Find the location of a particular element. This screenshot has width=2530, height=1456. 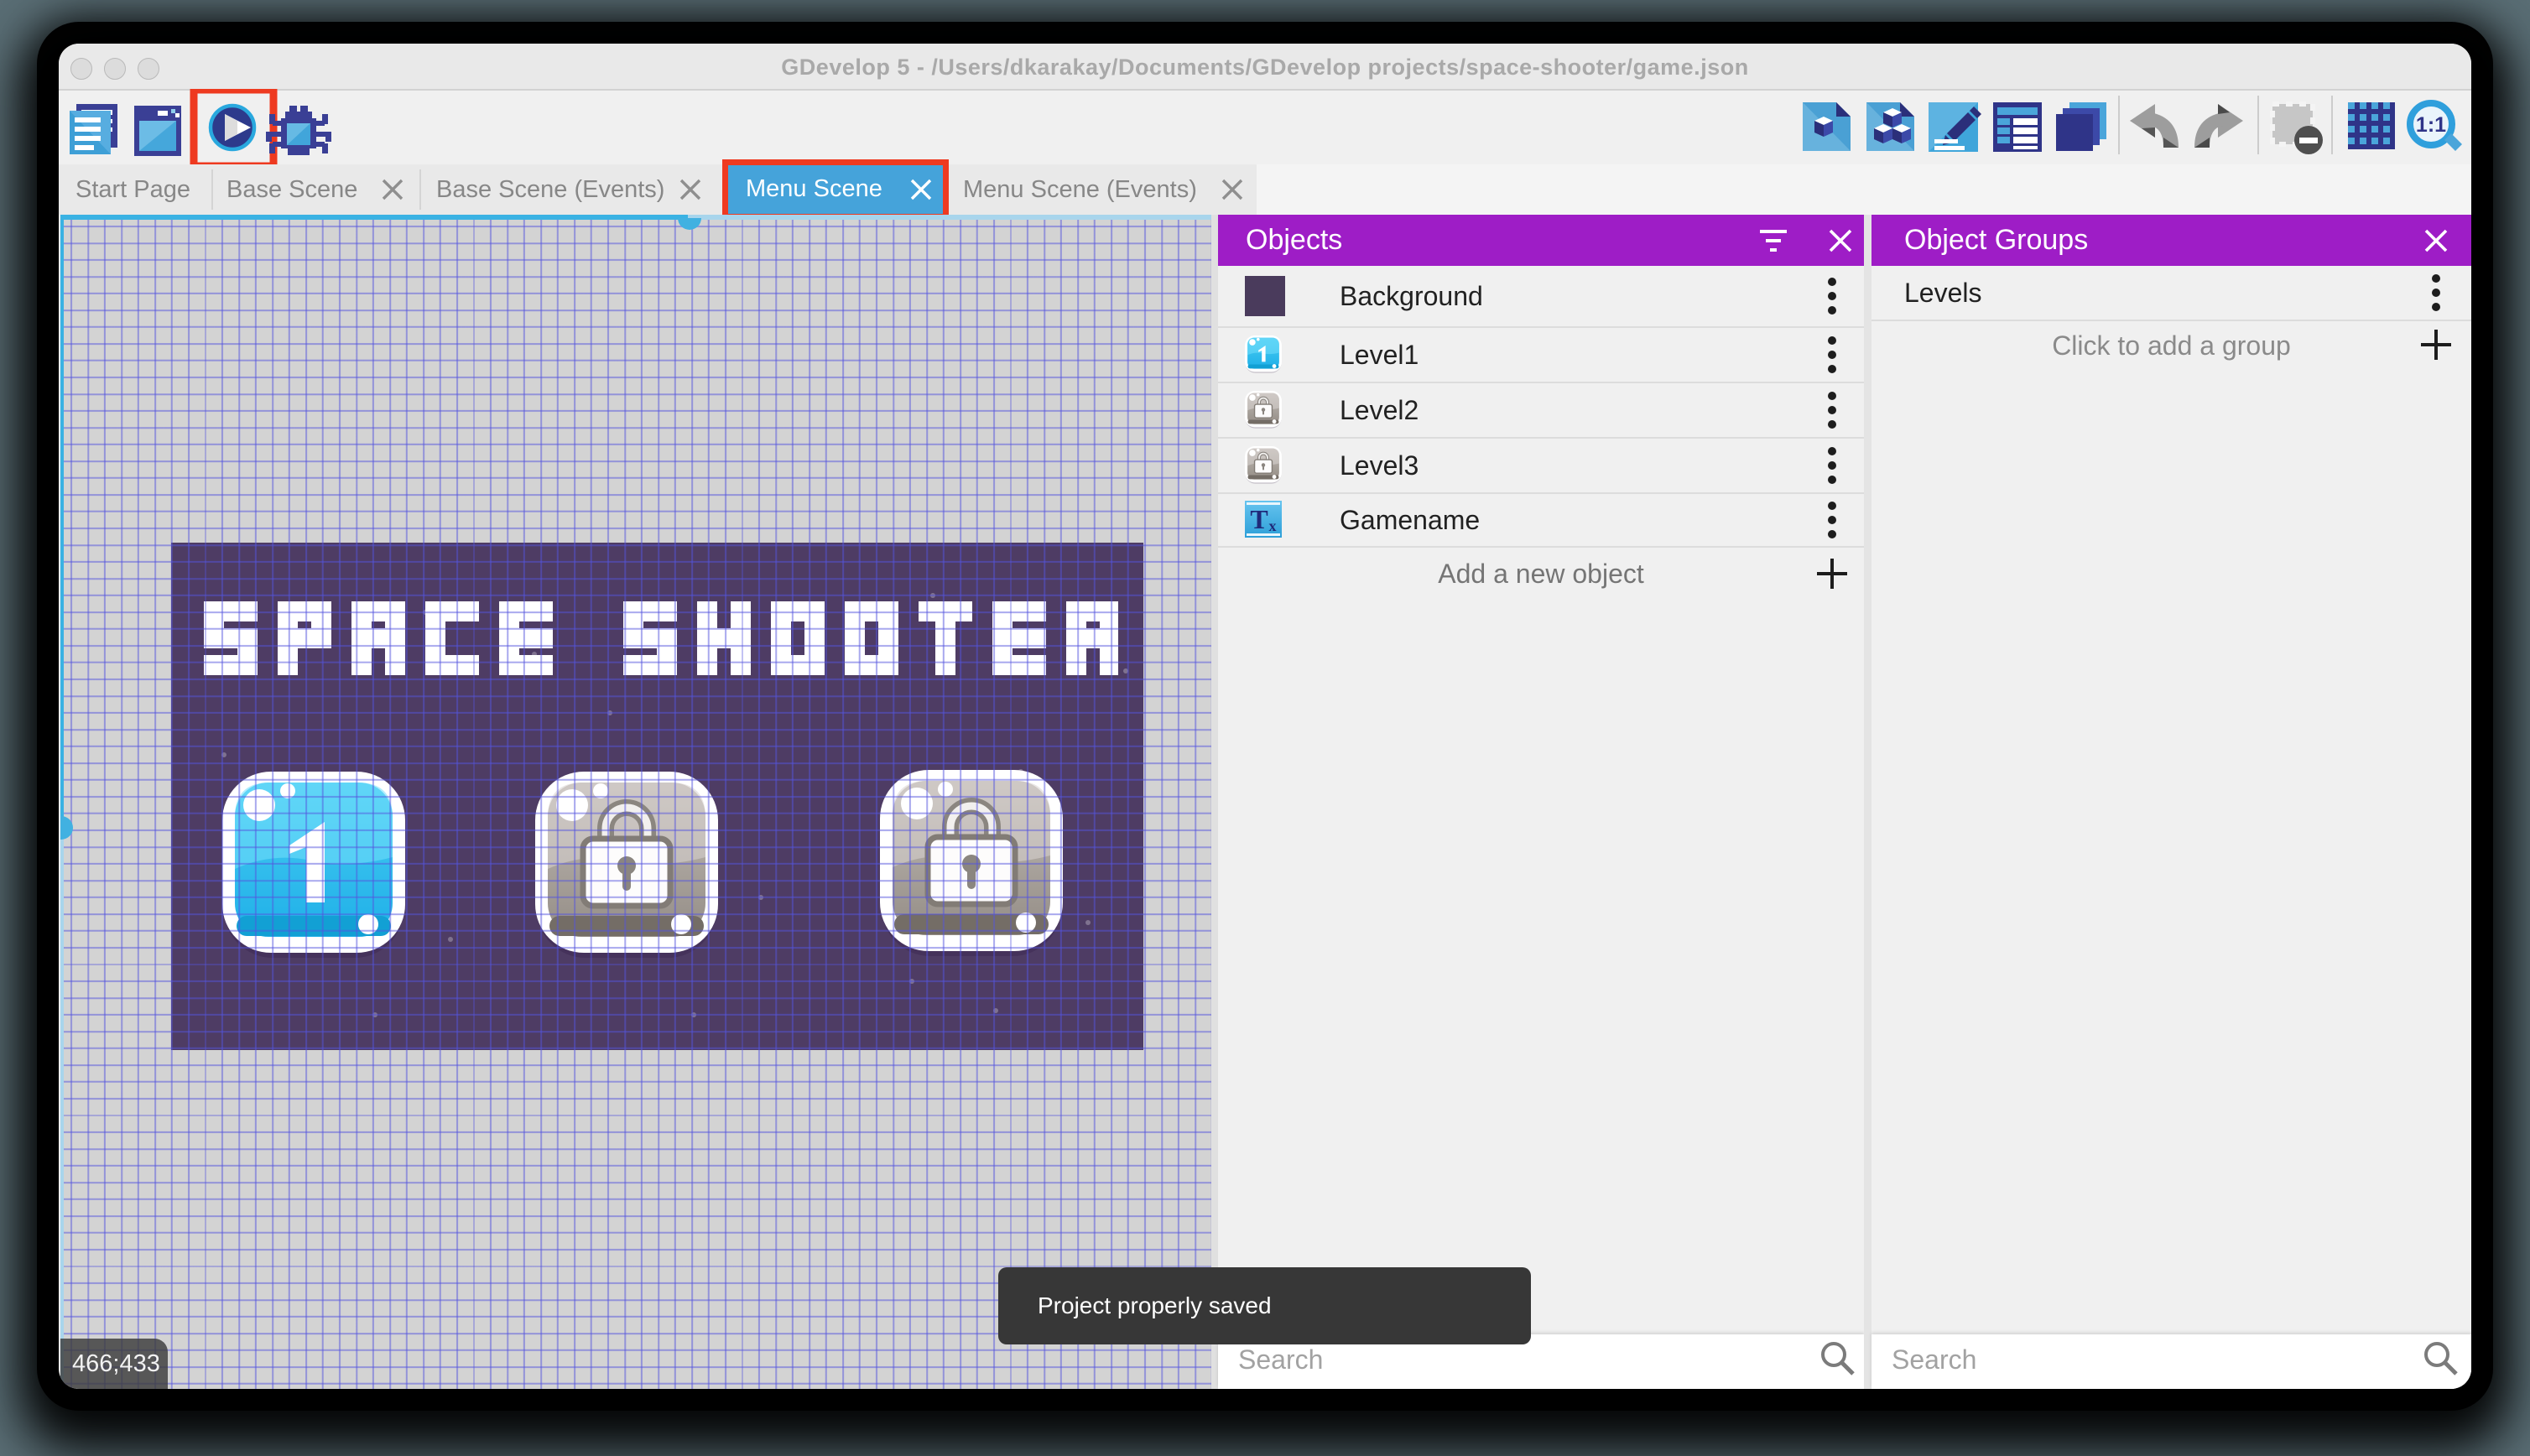

svg-text: x is located at coordinates (1273, 525).